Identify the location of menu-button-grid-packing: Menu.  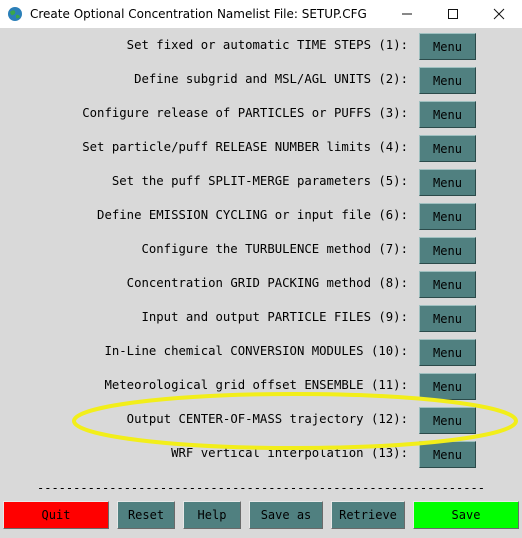
(447, 284).